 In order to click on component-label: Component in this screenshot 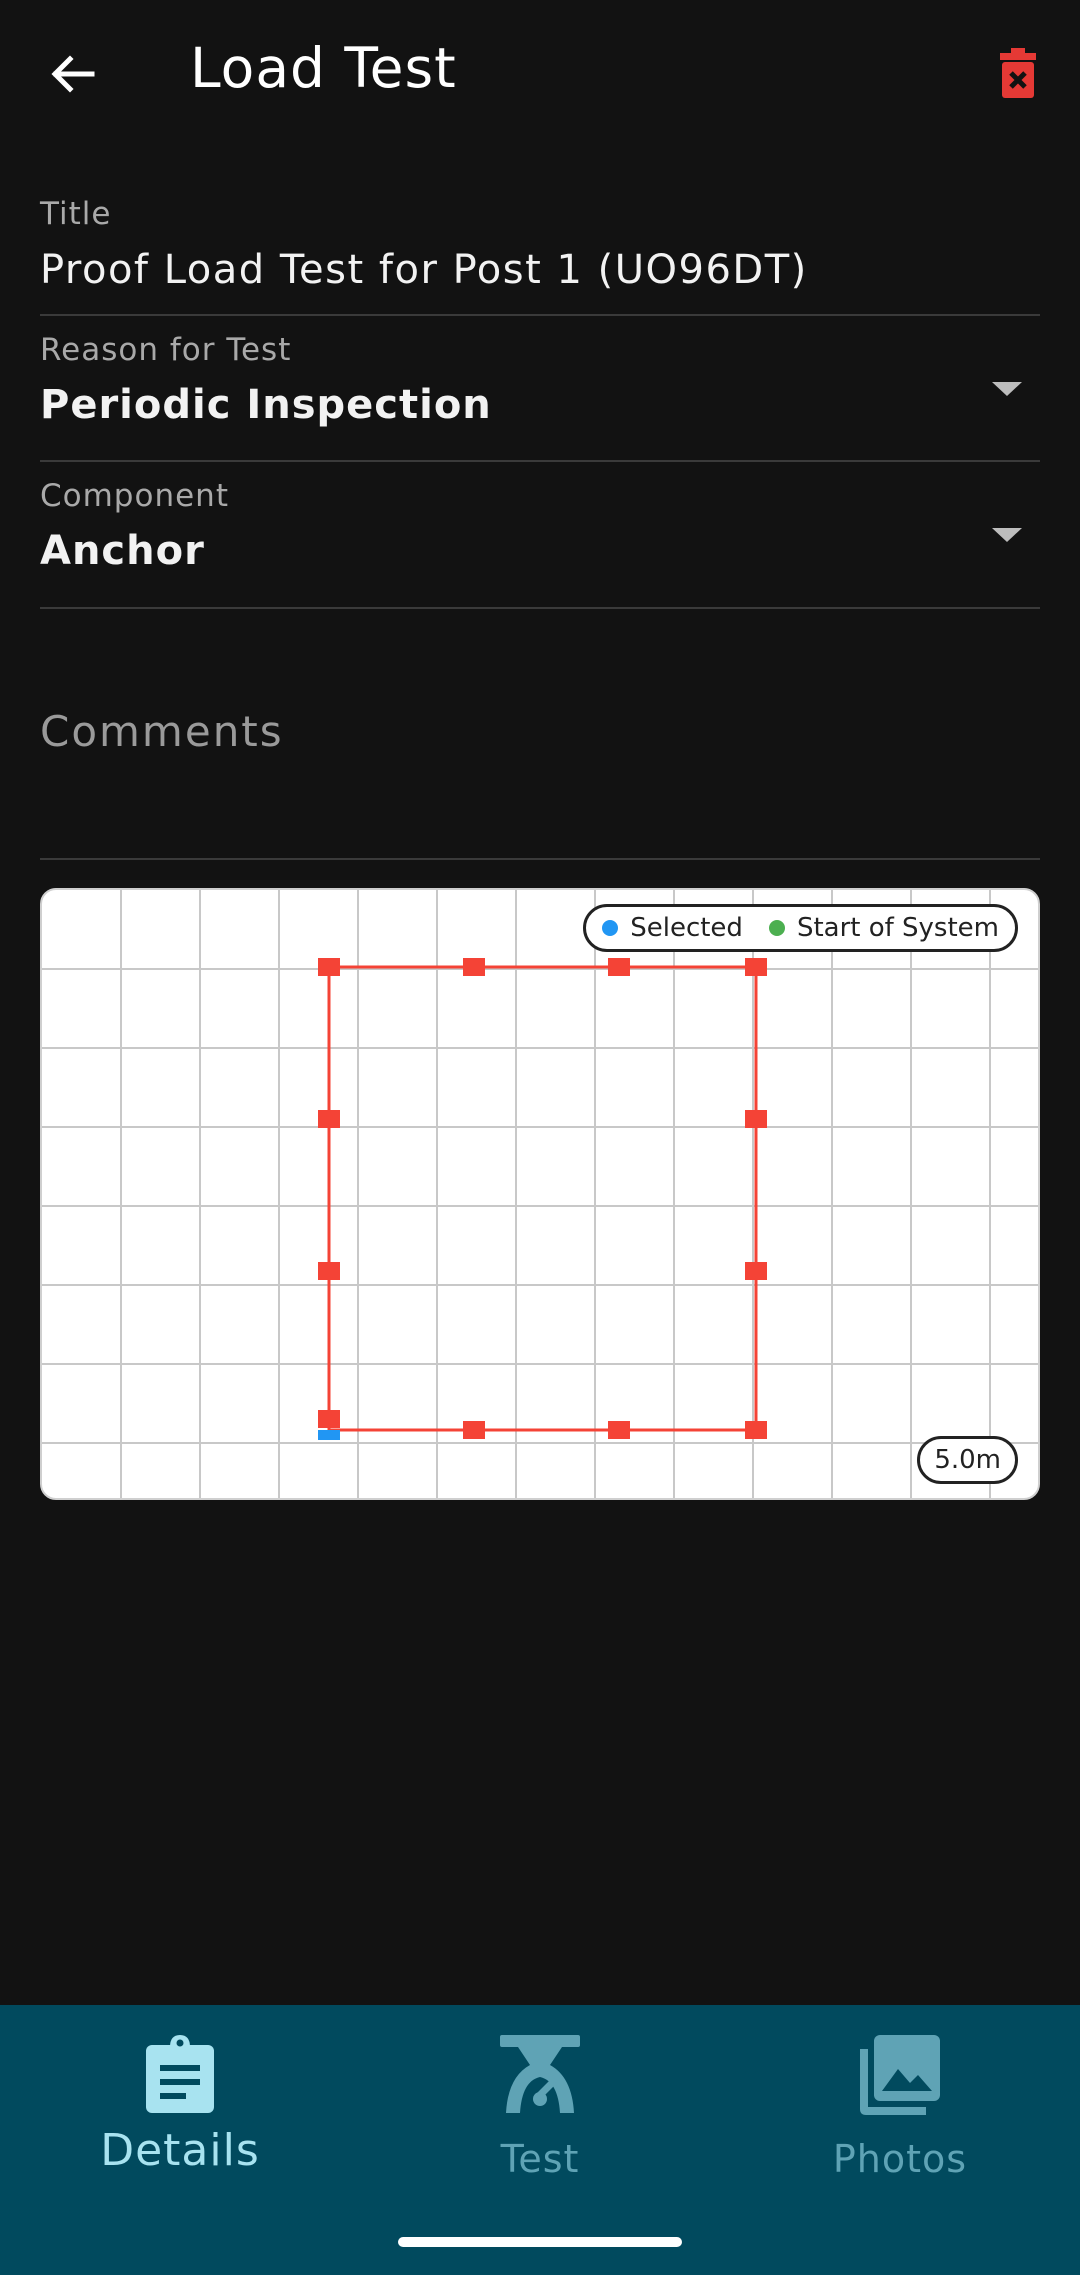, I will do `click(134, 496)`.